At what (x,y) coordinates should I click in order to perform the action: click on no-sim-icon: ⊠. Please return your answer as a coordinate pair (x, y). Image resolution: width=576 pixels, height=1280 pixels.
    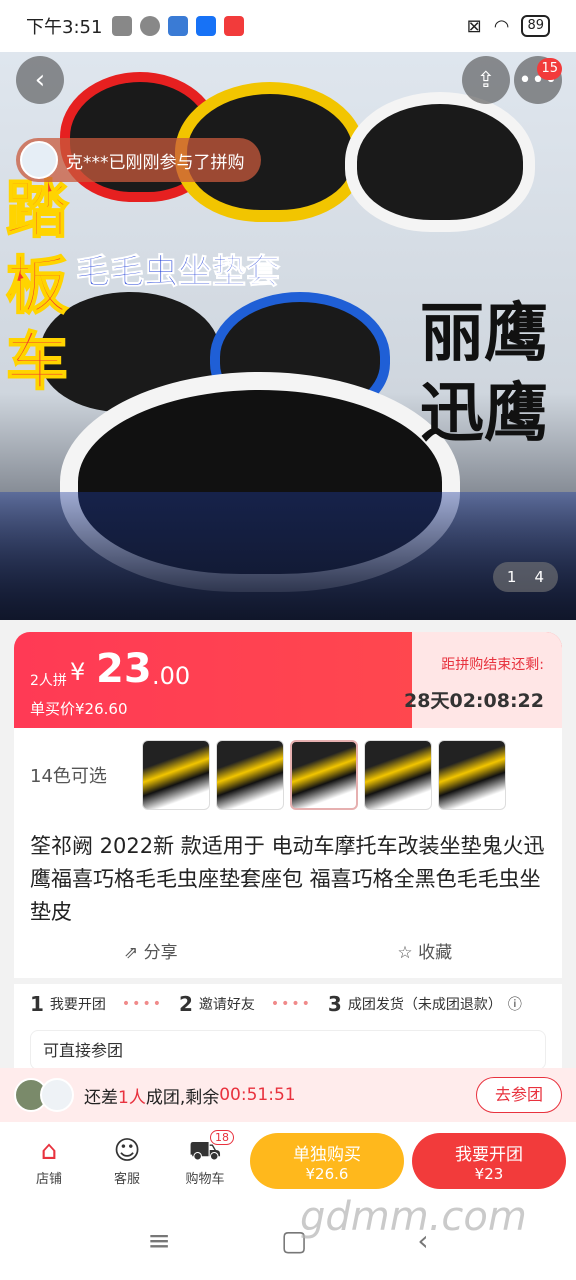
    Looking at the image, I should click on (474, 26).